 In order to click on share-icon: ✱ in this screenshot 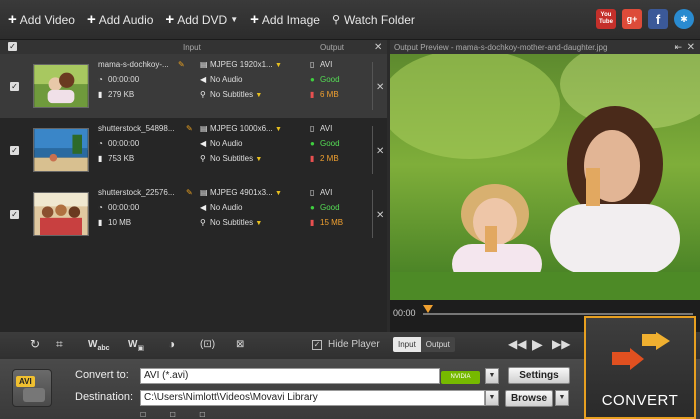, I will do `click(684, 19)`.